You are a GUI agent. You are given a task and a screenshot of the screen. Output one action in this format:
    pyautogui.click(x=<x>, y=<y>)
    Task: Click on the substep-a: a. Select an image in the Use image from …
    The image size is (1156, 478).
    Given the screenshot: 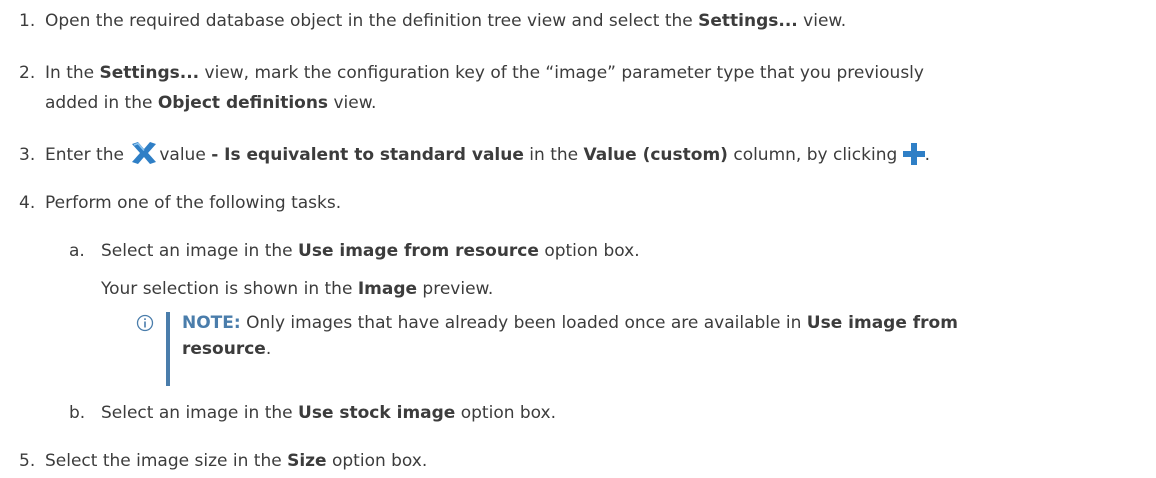 What is the action you would take?
    pyautogui.click(x=354, y=251)
    